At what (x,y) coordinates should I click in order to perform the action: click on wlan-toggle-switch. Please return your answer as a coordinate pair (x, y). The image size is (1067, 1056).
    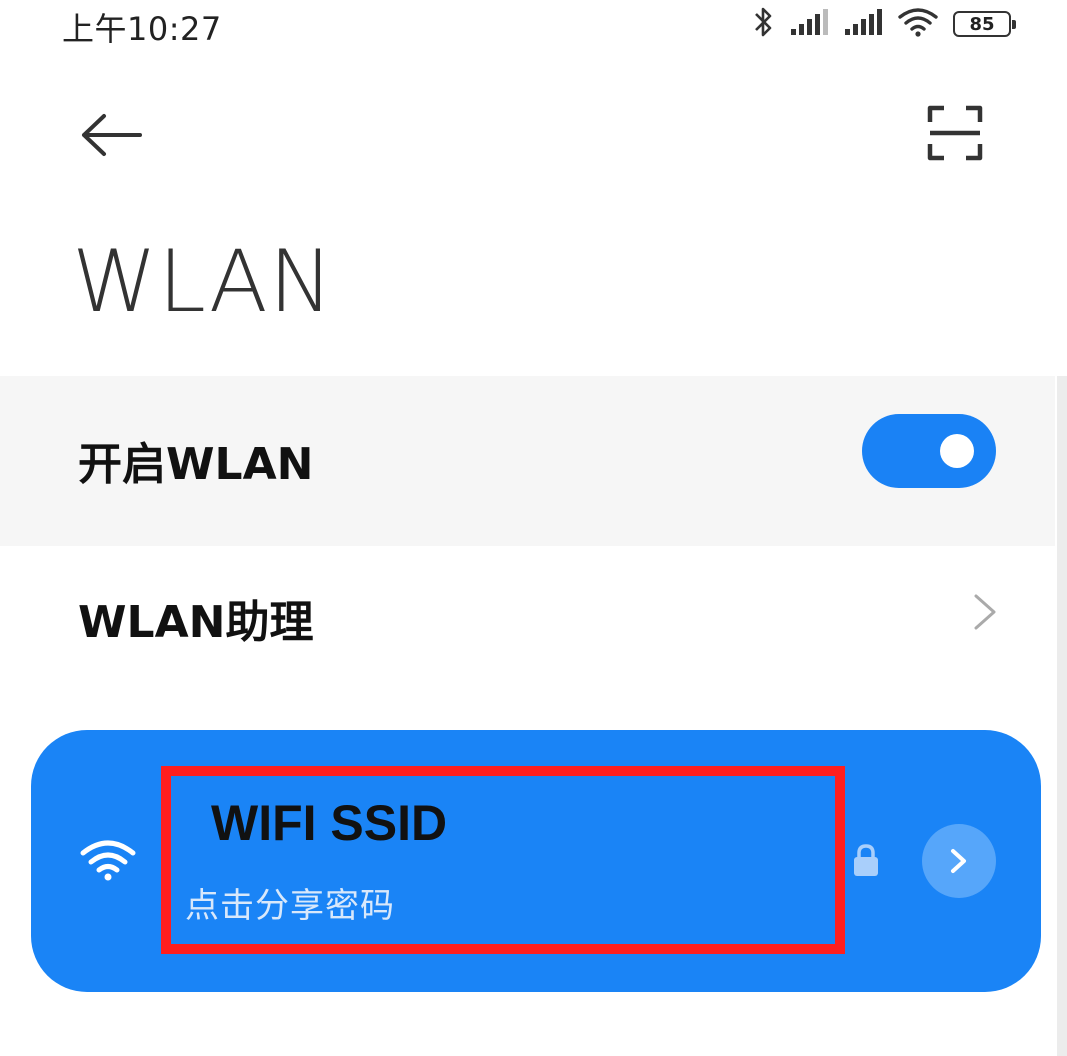
    Looking at the image, I should click on (929, 451).